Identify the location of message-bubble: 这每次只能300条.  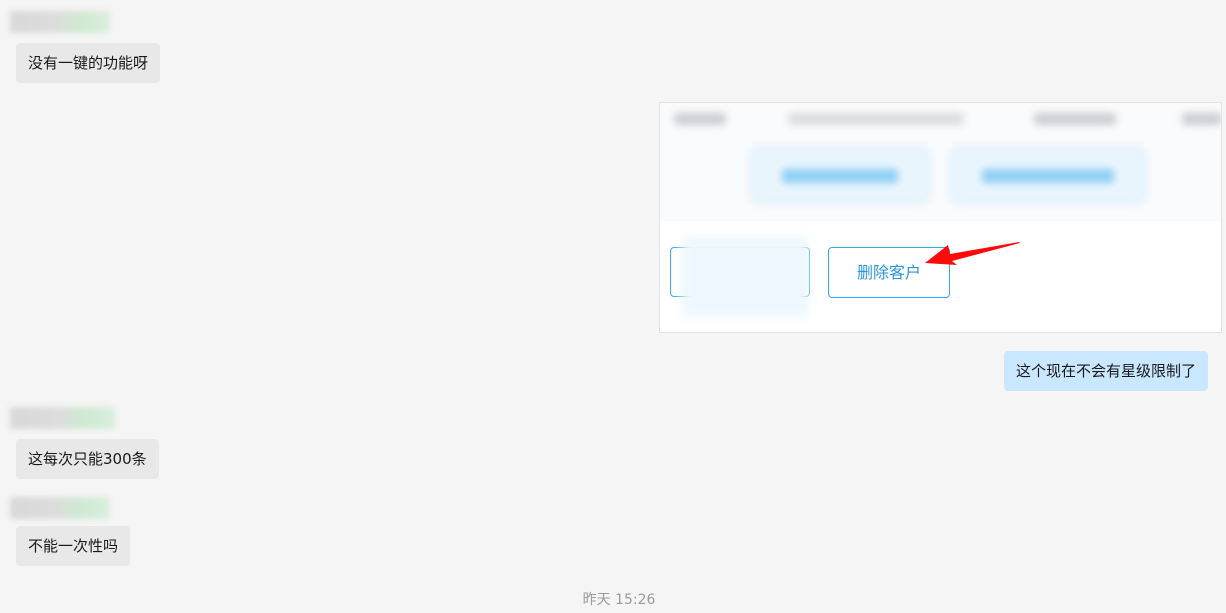
(87, 459).